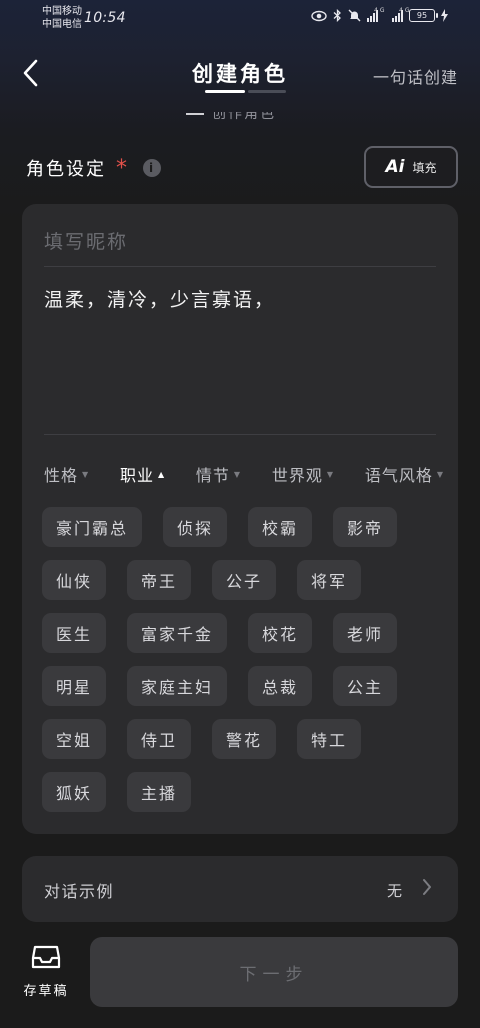 Image resolution: width=480 pixels, height=1028 pixels. Describe the element at coordinates (195, 527) in the screenshot. I see `tag-chip: 侦探` at that location.